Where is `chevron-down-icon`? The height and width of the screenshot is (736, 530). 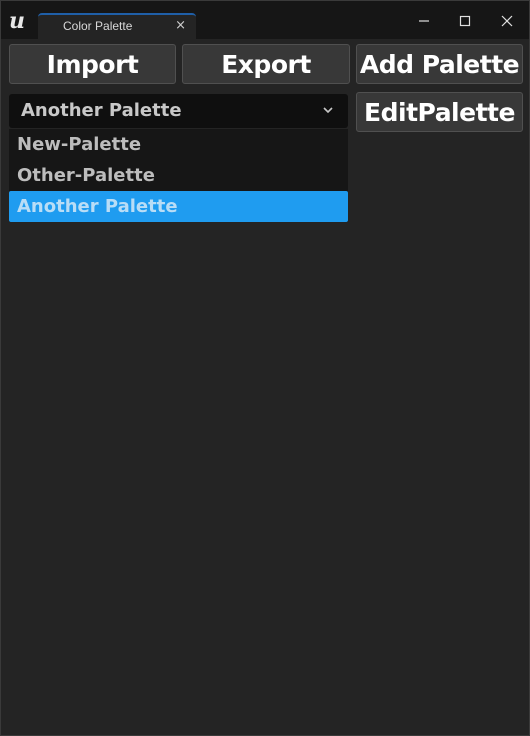
chevron-down-icon is located at coordinates (328, 110).